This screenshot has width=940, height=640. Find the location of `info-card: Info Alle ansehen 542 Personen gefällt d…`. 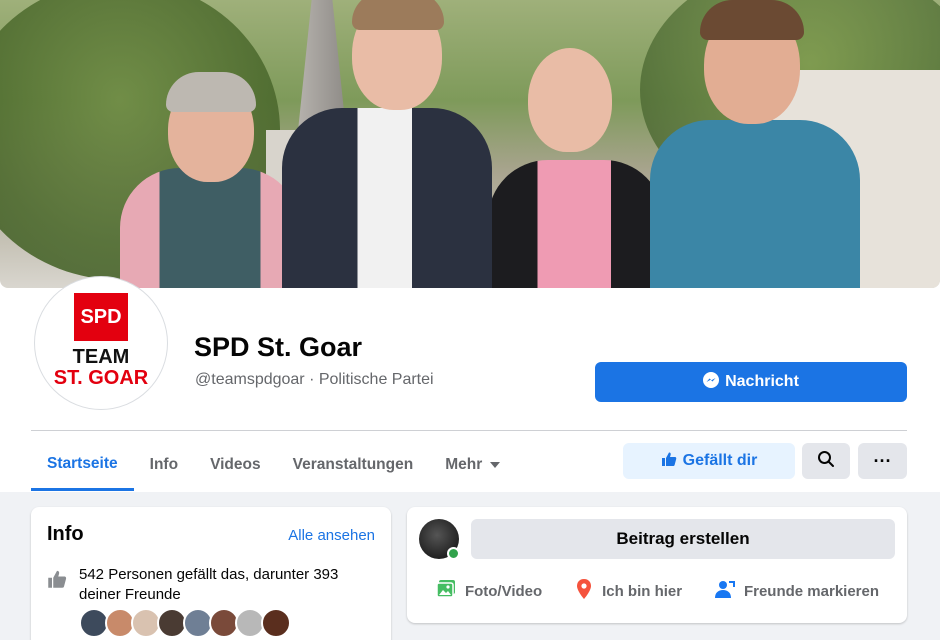

info-card: Info Alle ansehen 542 Personen gefällt d… is located at coordinates (211, 573).